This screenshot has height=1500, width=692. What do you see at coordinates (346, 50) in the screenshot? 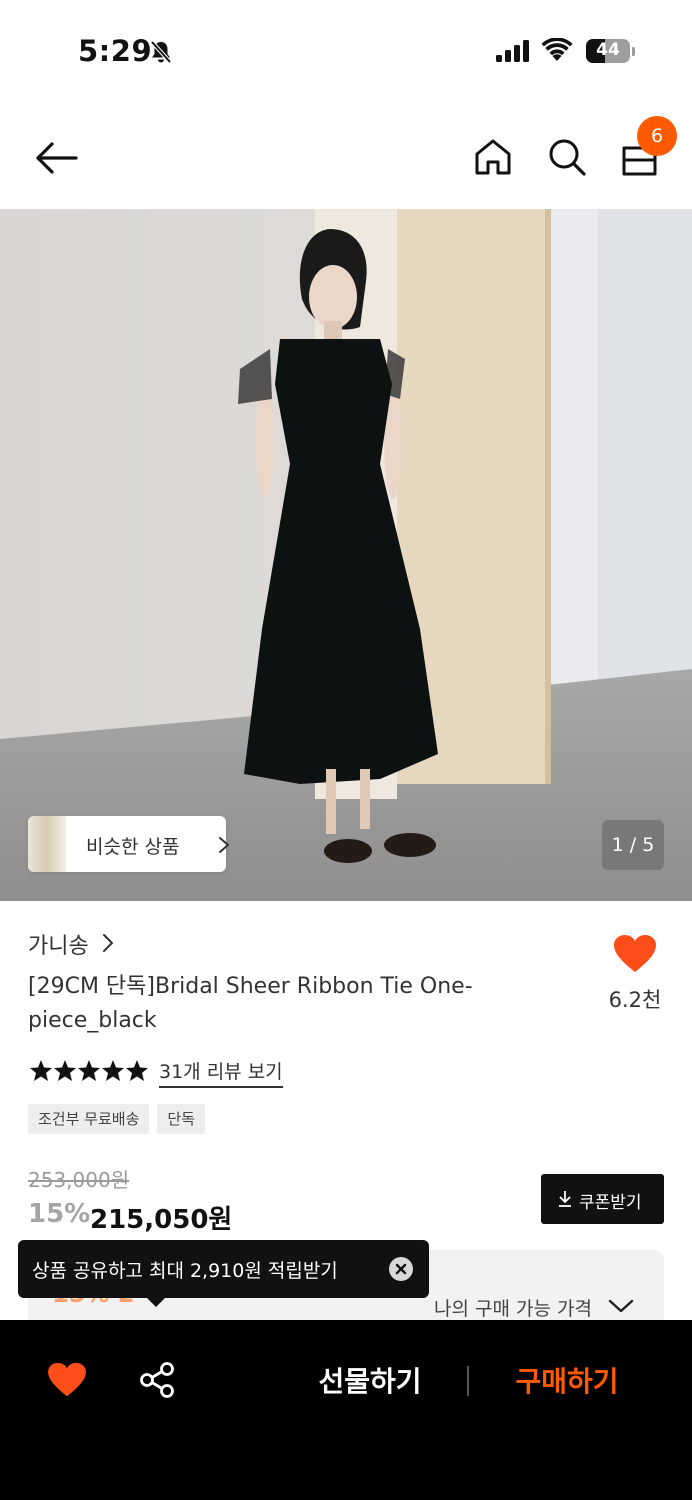
I see `status-bar: 5:29 44` at bounding box center [346, 50].